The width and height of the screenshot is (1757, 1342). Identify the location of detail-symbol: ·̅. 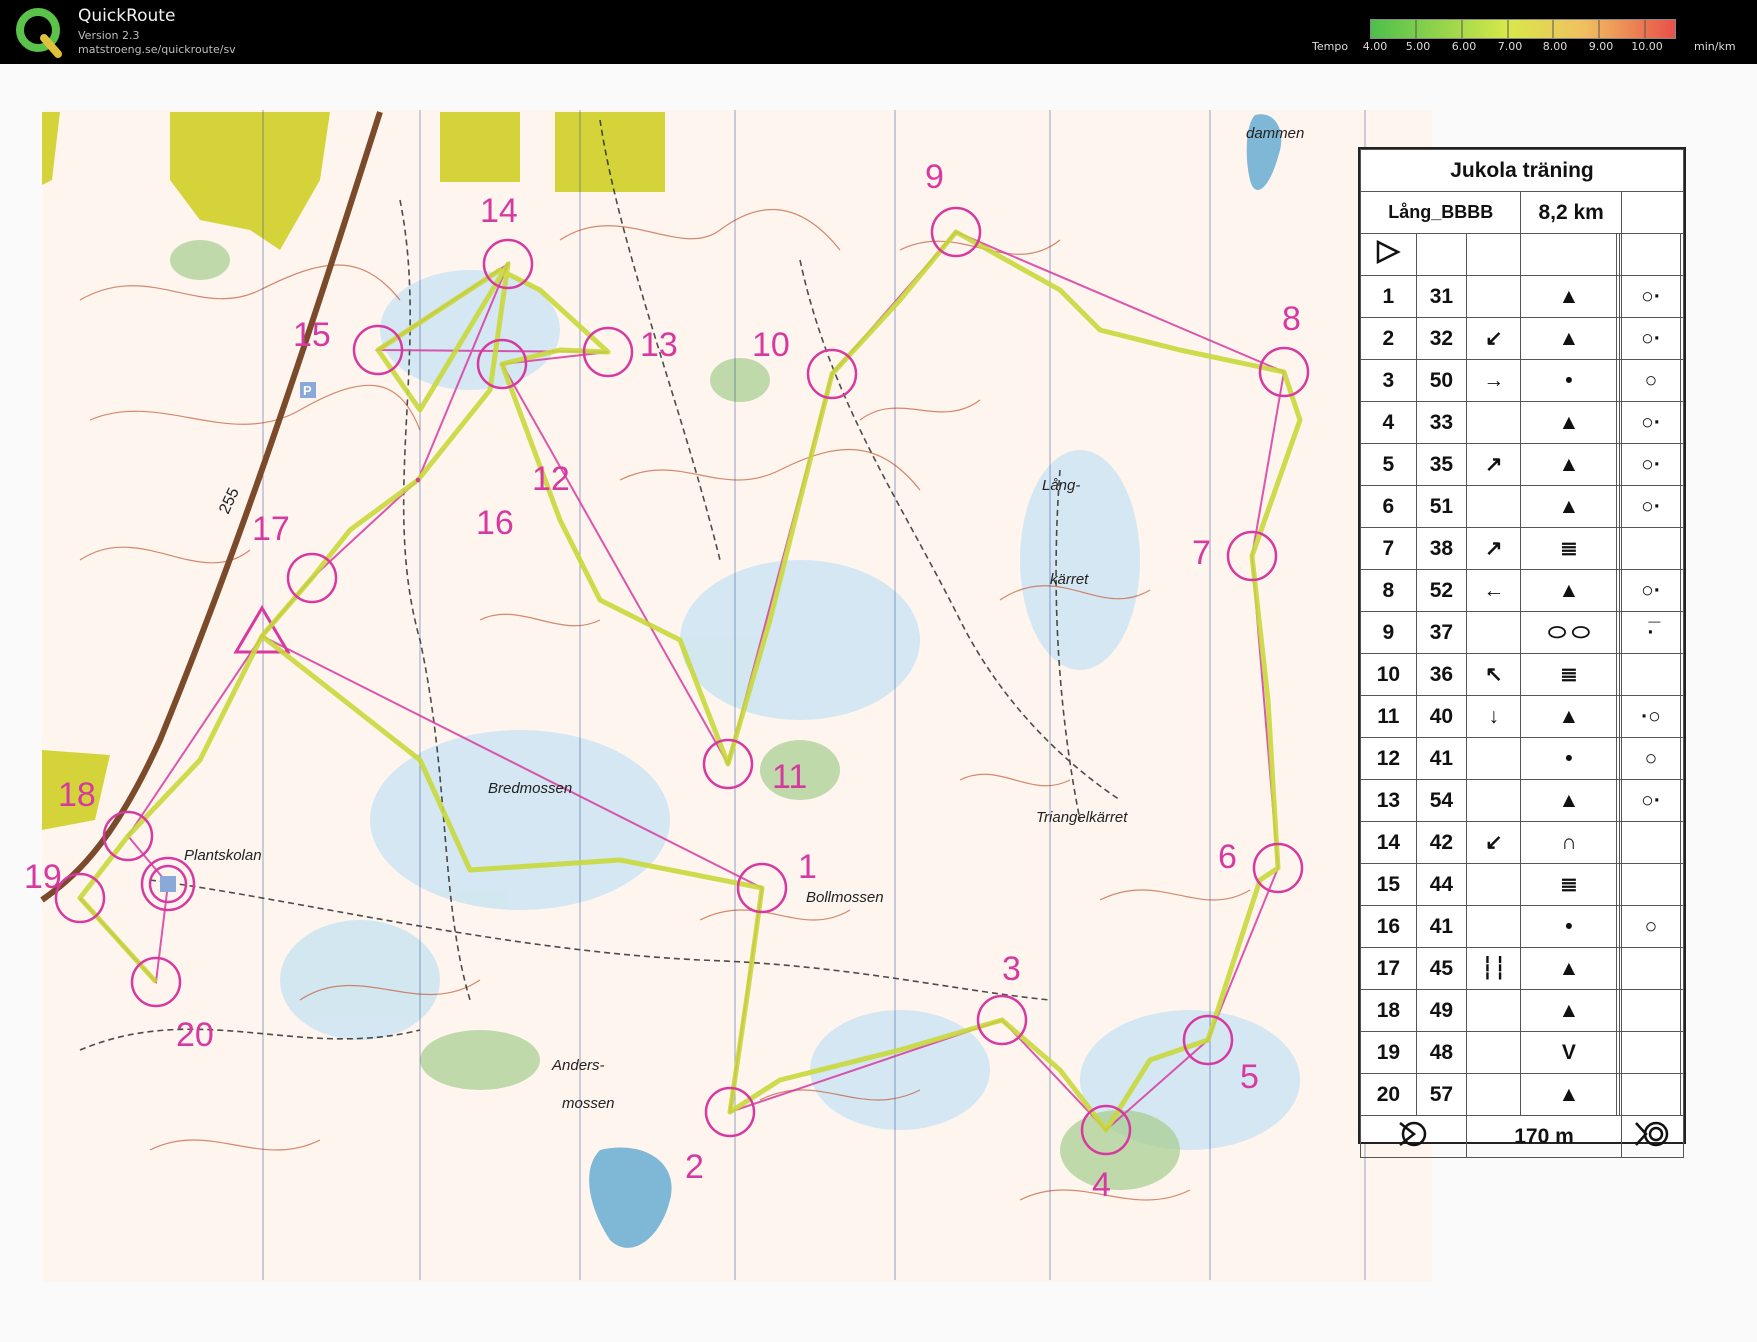
(1651, 632).